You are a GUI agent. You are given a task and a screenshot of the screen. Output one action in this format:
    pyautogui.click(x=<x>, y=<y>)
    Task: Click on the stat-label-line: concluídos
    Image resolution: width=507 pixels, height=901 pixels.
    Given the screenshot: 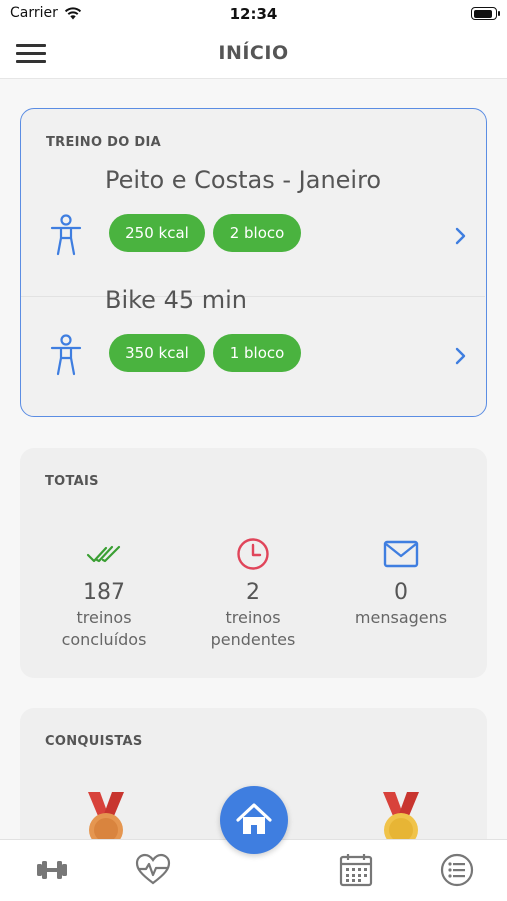 What is the action you would take?
    pyautogui.click(x=104, y=639)
    